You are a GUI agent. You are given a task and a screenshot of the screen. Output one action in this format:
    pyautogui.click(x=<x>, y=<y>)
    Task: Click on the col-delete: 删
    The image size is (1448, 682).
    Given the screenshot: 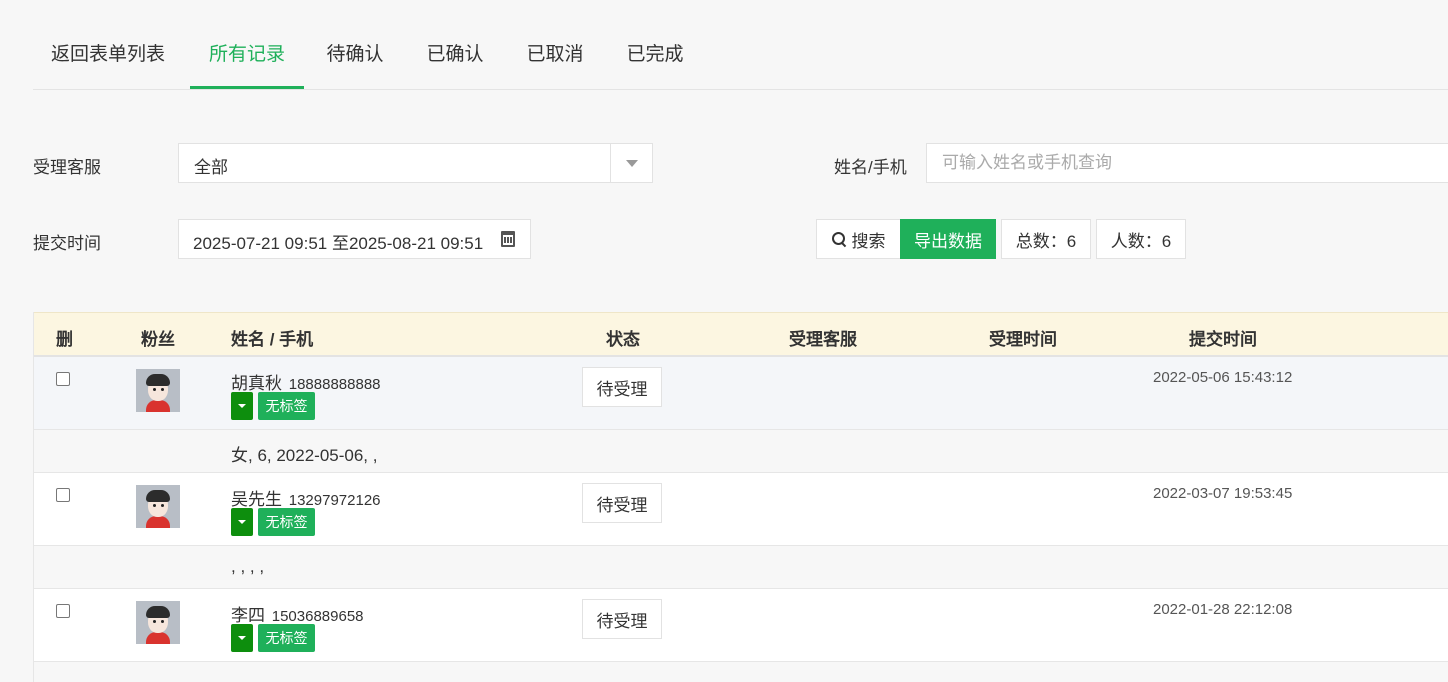 What is the action you would take?
    pyautogui.click(x=64, y=339)
    